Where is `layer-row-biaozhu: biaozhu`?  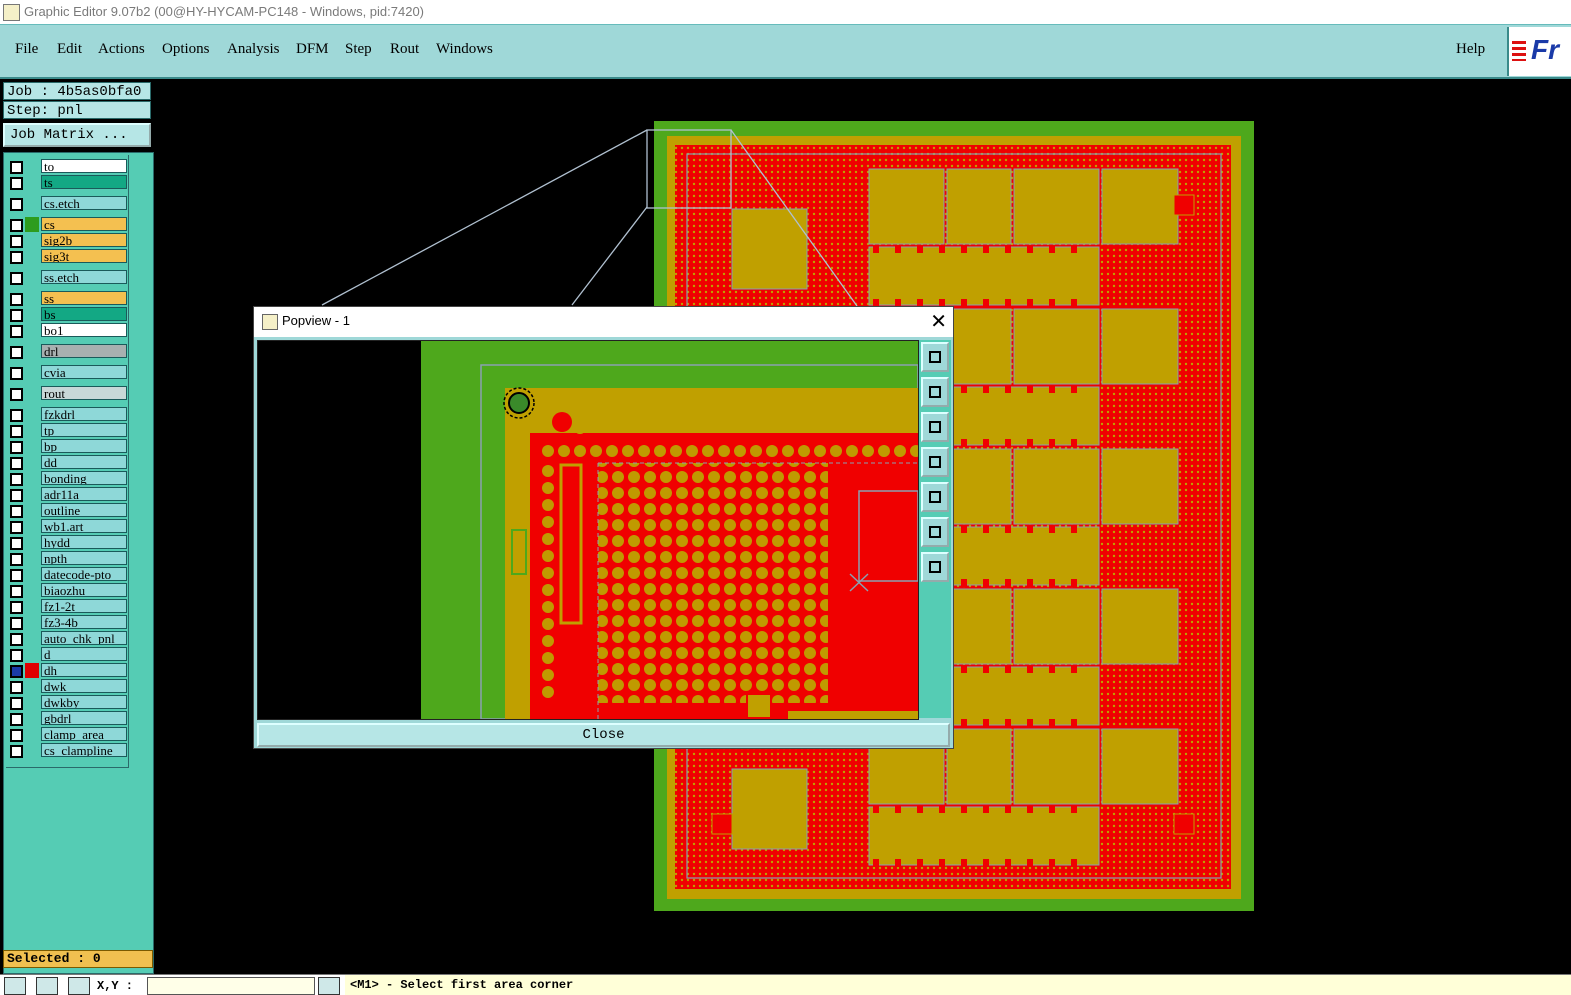
layer-row-biaozhu: biaozhu is located at coordinates (67, 590).